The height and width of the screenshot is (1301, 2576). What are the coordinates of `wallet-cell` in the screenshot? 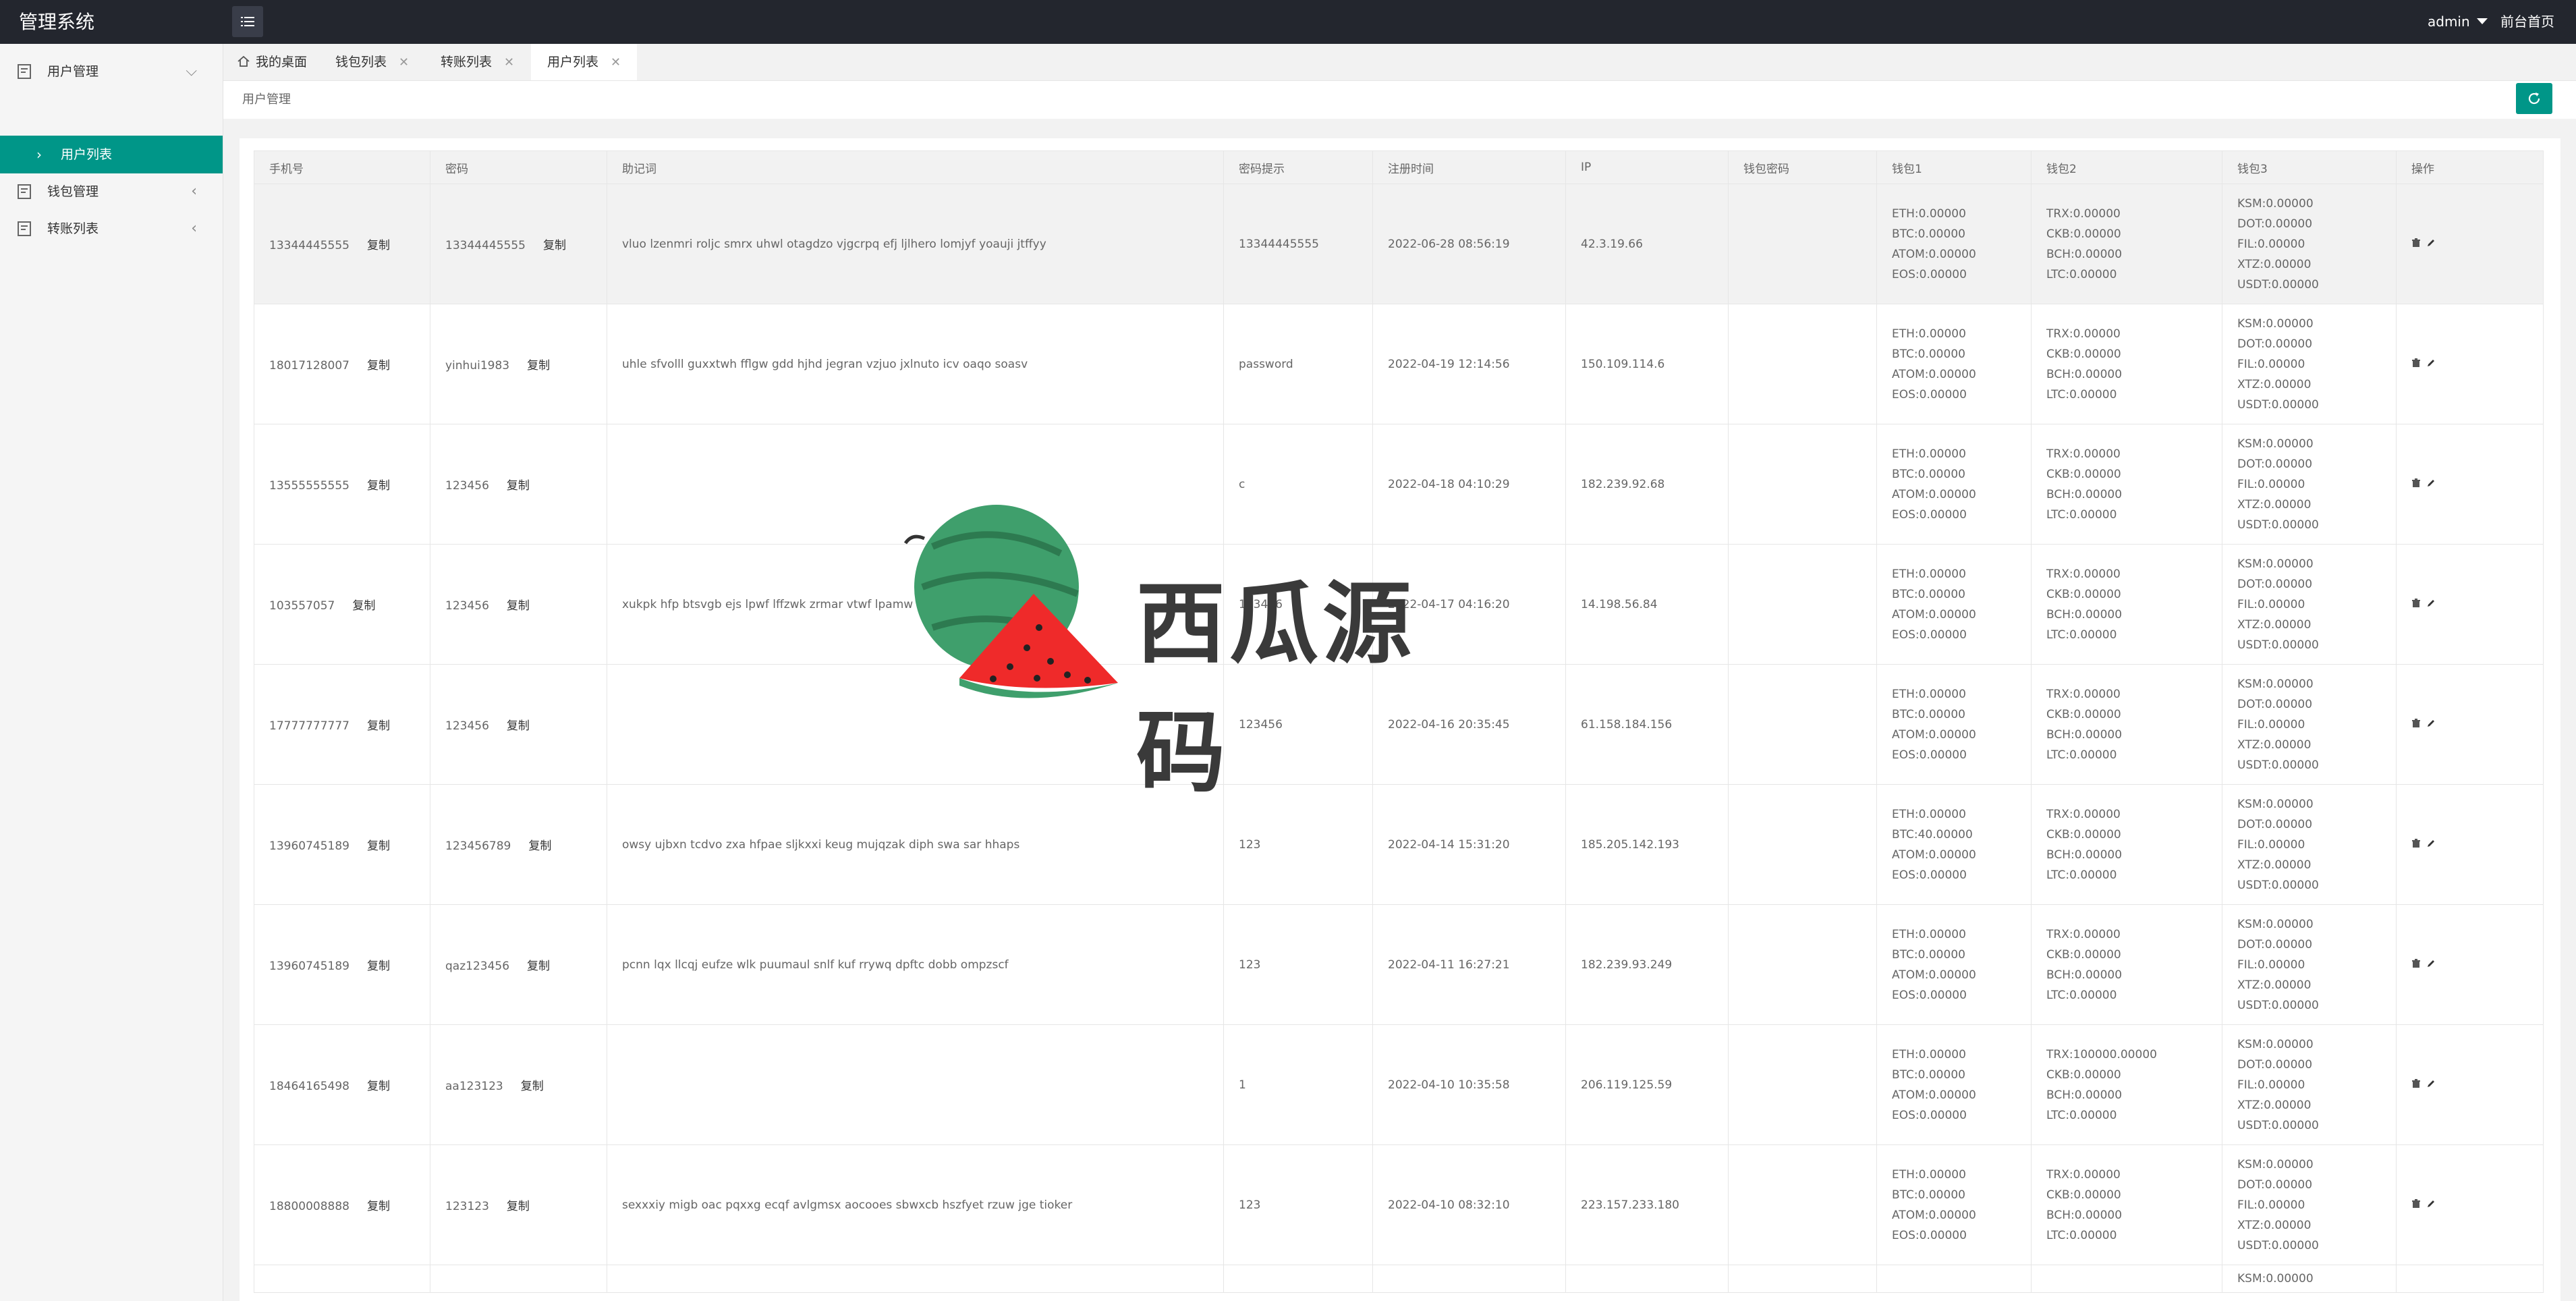 It's located at (2126, 1279).